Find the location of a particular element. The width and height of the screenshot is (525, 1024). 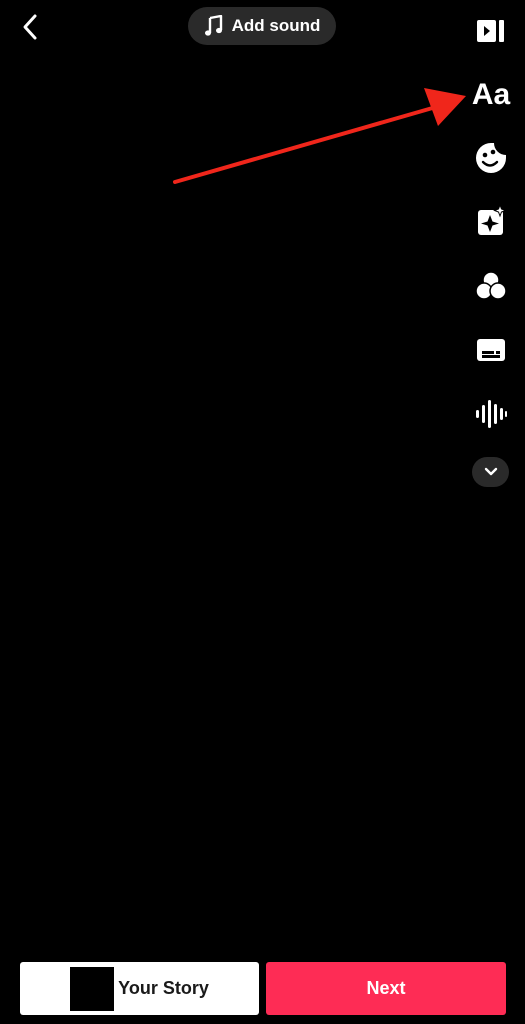

tool-captions is located at coordinates (491, 350).